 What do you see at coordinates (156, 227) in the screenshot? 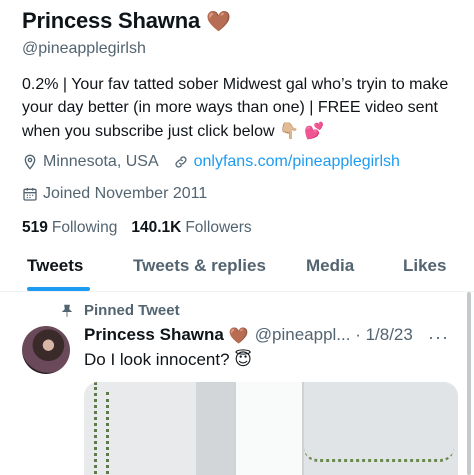
I see `followers-count: 140.1K` at bounding box center [156, 227].